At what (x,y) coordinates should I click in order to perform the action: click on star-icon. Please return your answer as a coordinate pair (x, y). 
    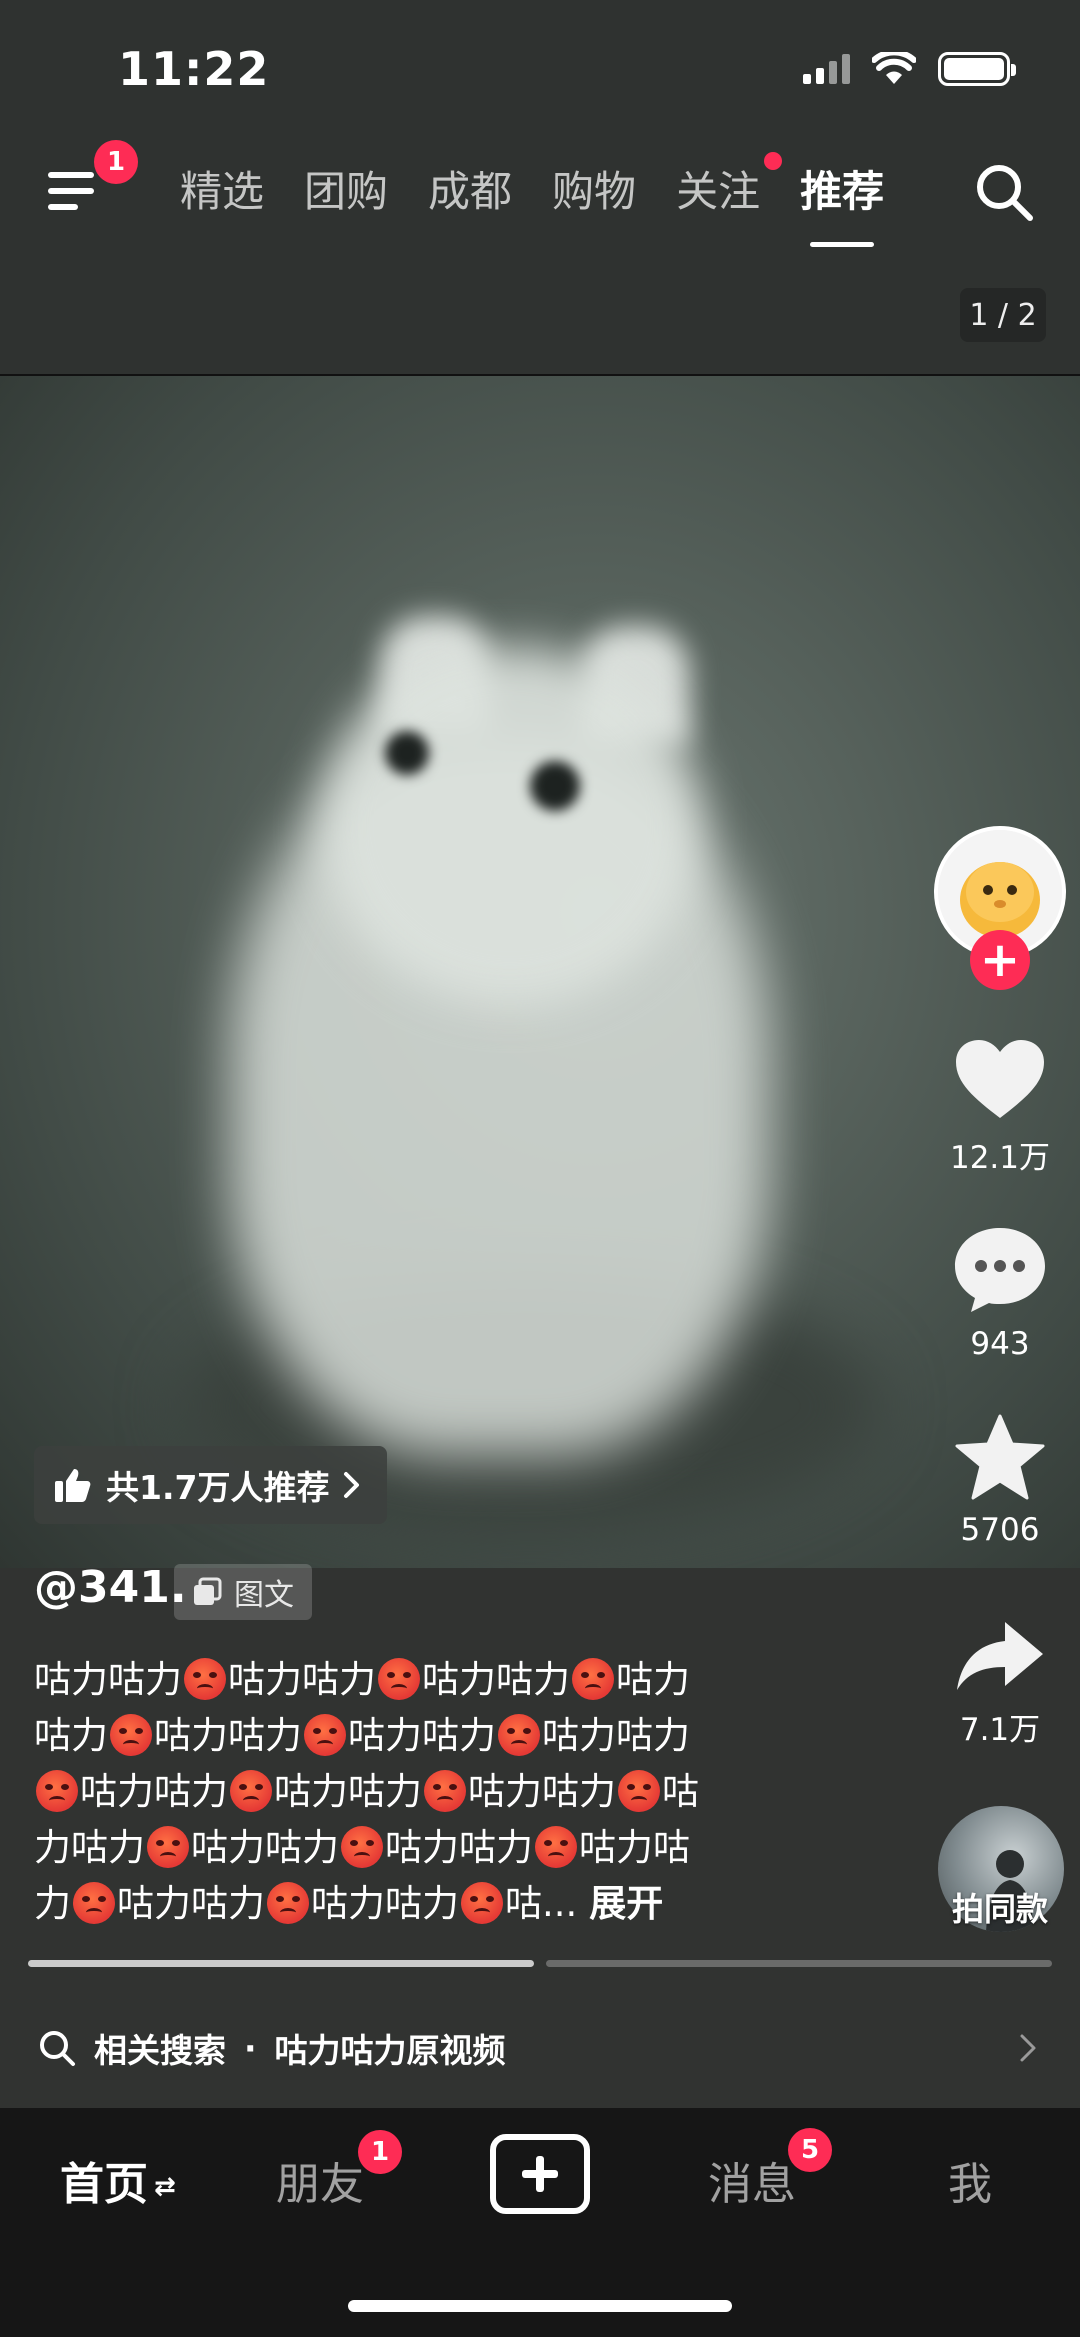
    Looking at the image, I should click on (1000, 1457).